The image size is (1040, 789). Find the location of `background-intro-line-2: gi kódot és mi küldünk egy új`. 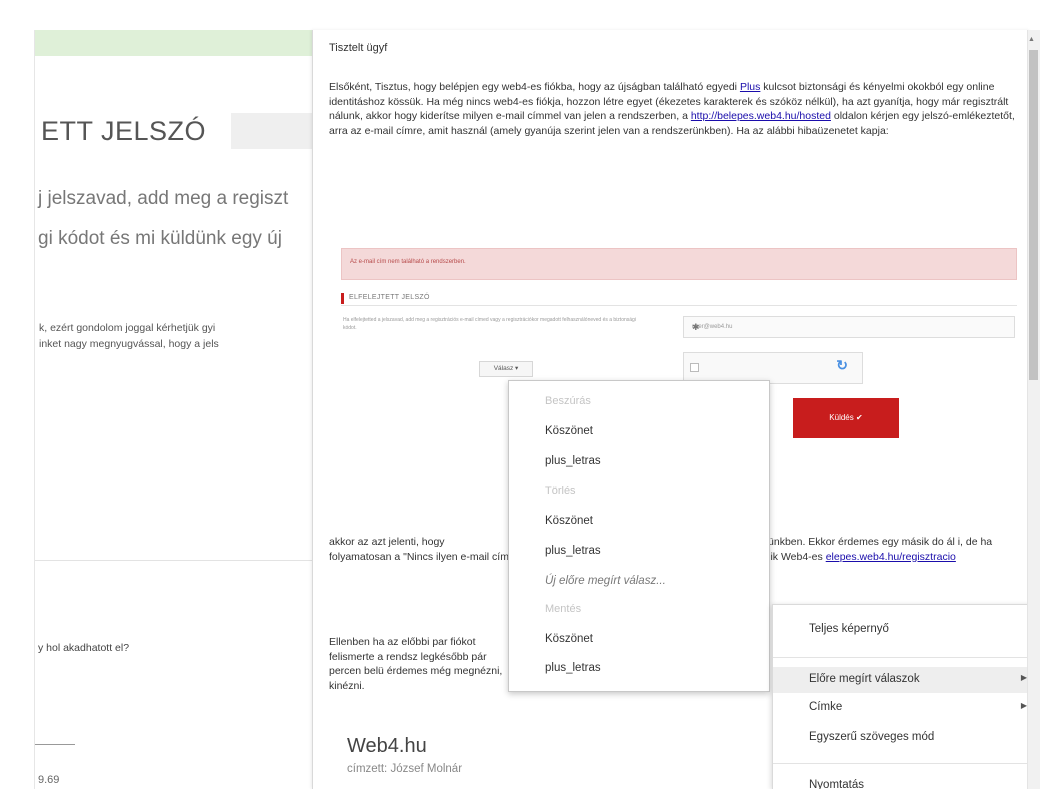

background-intro-line-2: gi kódot és mi küldünk egy új is located at coordinates (160, 238).